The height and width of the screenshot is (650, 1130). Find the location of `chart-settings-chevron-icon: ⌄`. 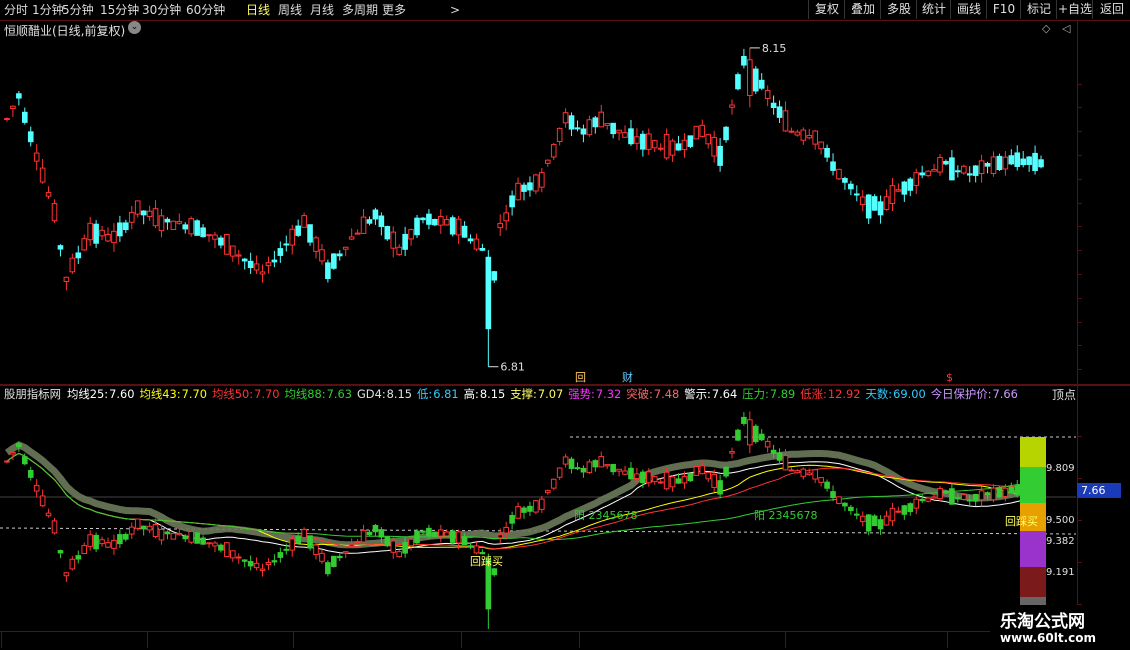

chart-settings-chevron-icon: ⌄ is located at coordinates (134, 27).